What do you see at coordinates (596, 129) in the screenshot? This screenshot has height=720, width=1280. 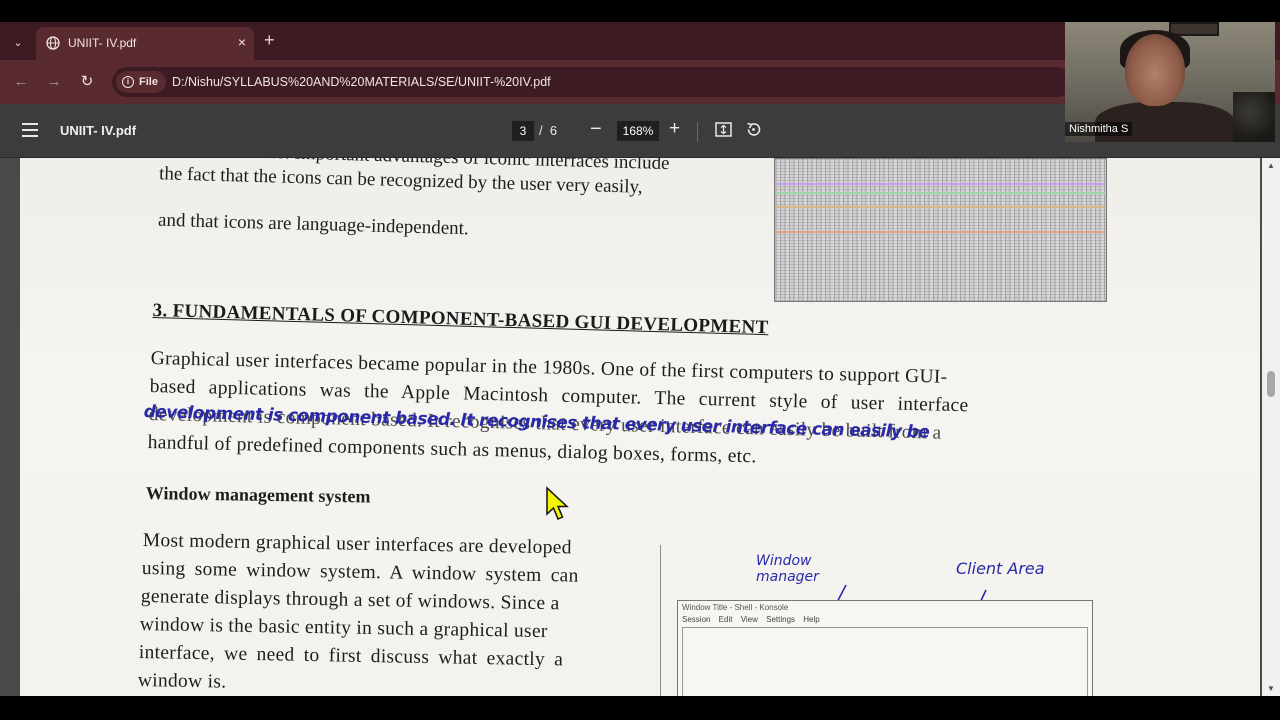 I see `zoom-out-button: −` at bounding box center [596, 129].